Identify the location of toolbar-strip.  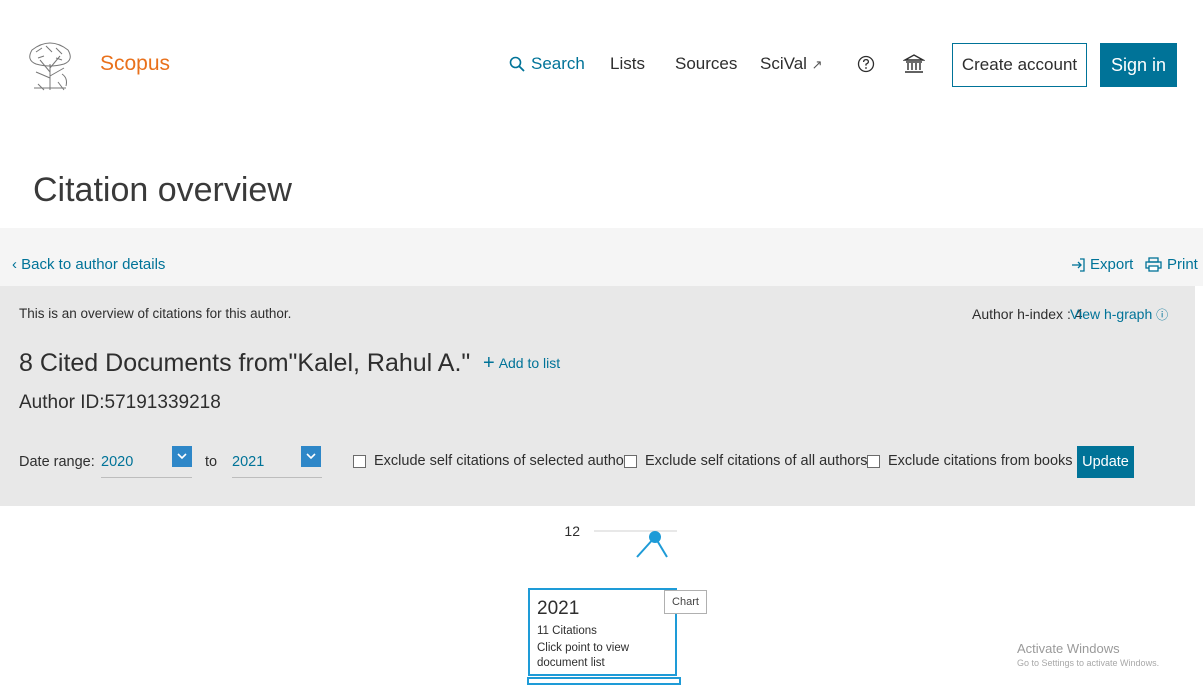
(601, 257).